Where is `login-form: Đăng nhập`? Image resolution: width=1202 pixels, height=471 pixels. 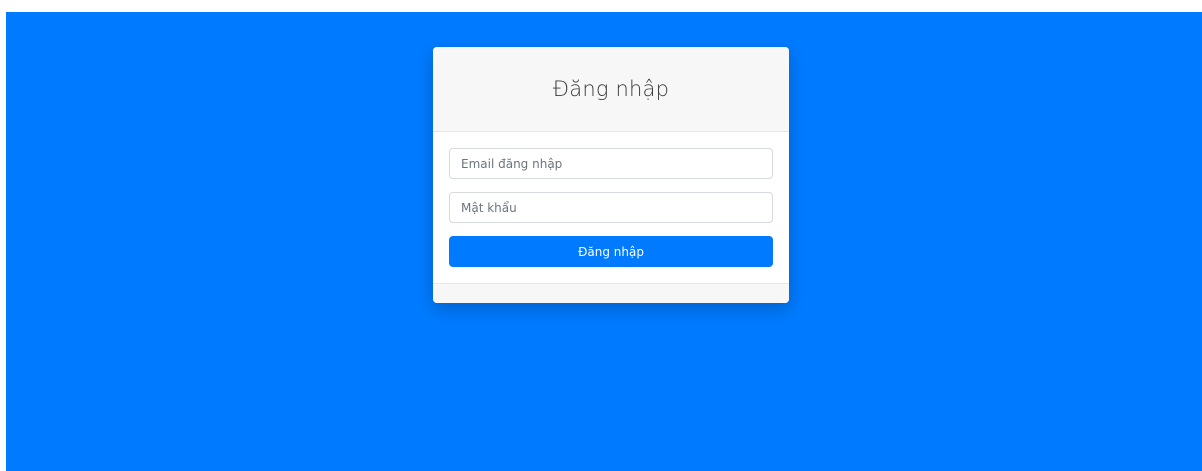 login-form: Đăng nhập is located at coordinates (611, 207).